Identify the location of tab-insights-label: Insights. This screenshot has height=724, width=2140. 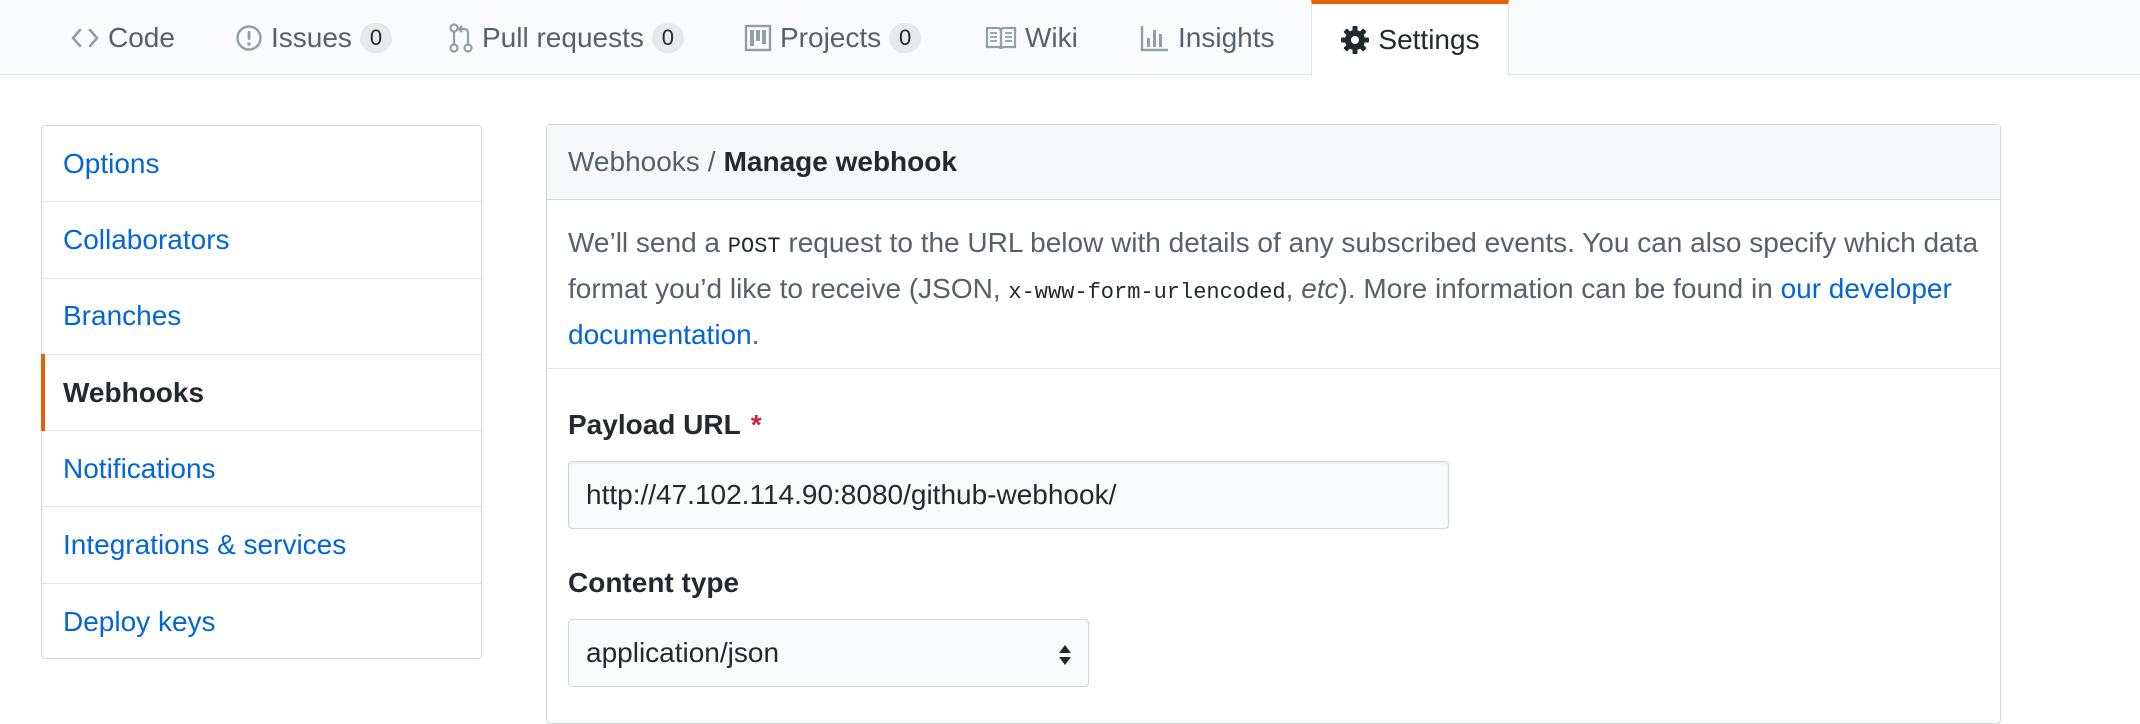
(1226, 37).